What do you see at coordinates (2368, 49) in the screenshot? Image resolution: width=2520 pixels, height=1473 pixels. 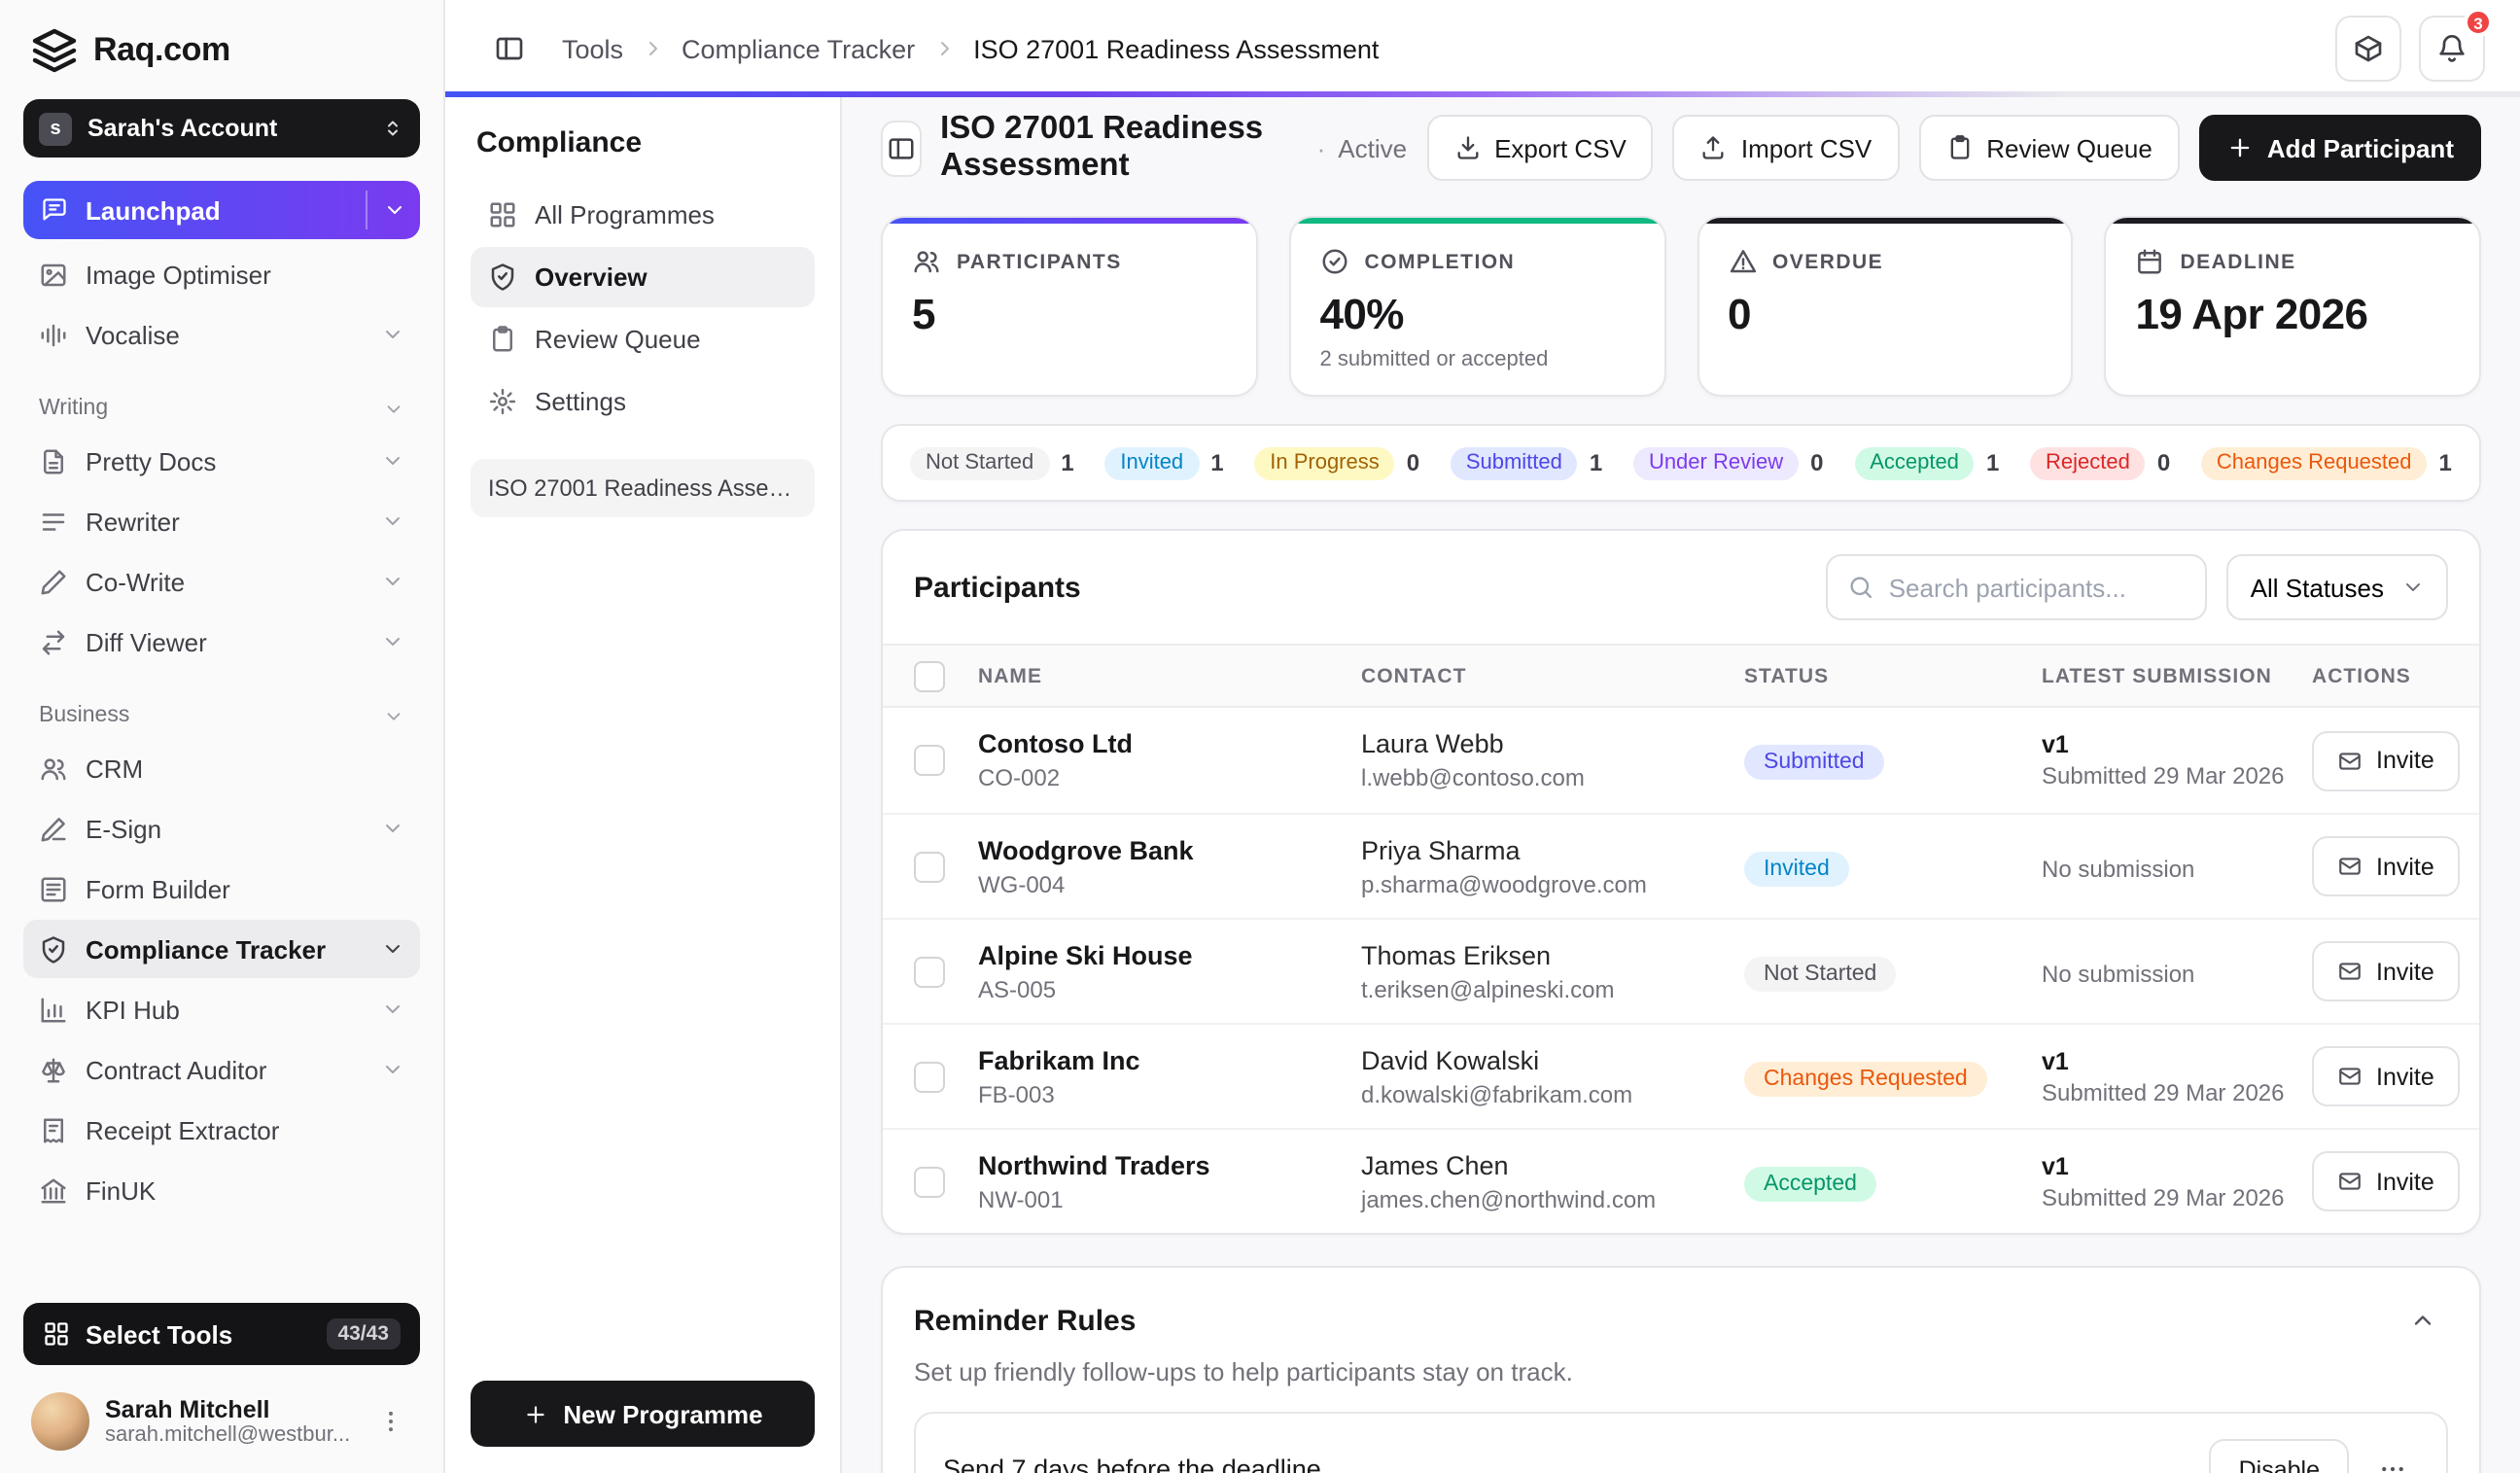 I see `whats-new-button` at bounding box center [2368, 49].